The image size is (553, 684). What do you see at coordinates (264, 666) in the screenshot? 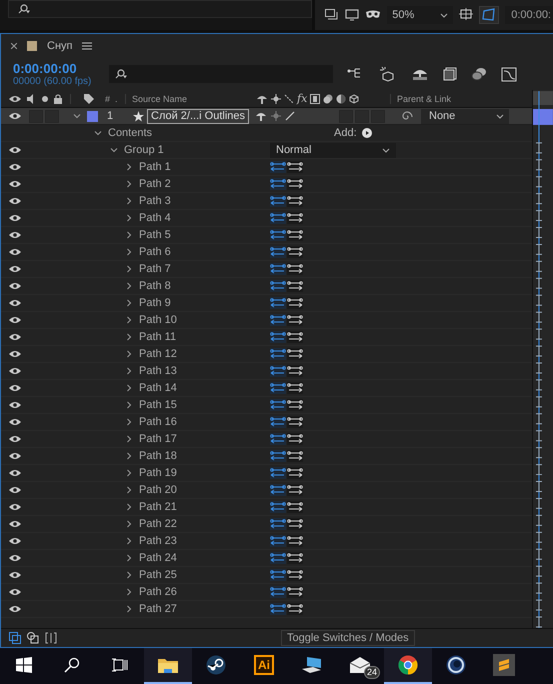
I see `taskbar-button: Ai` at bounding box center [264, 666].